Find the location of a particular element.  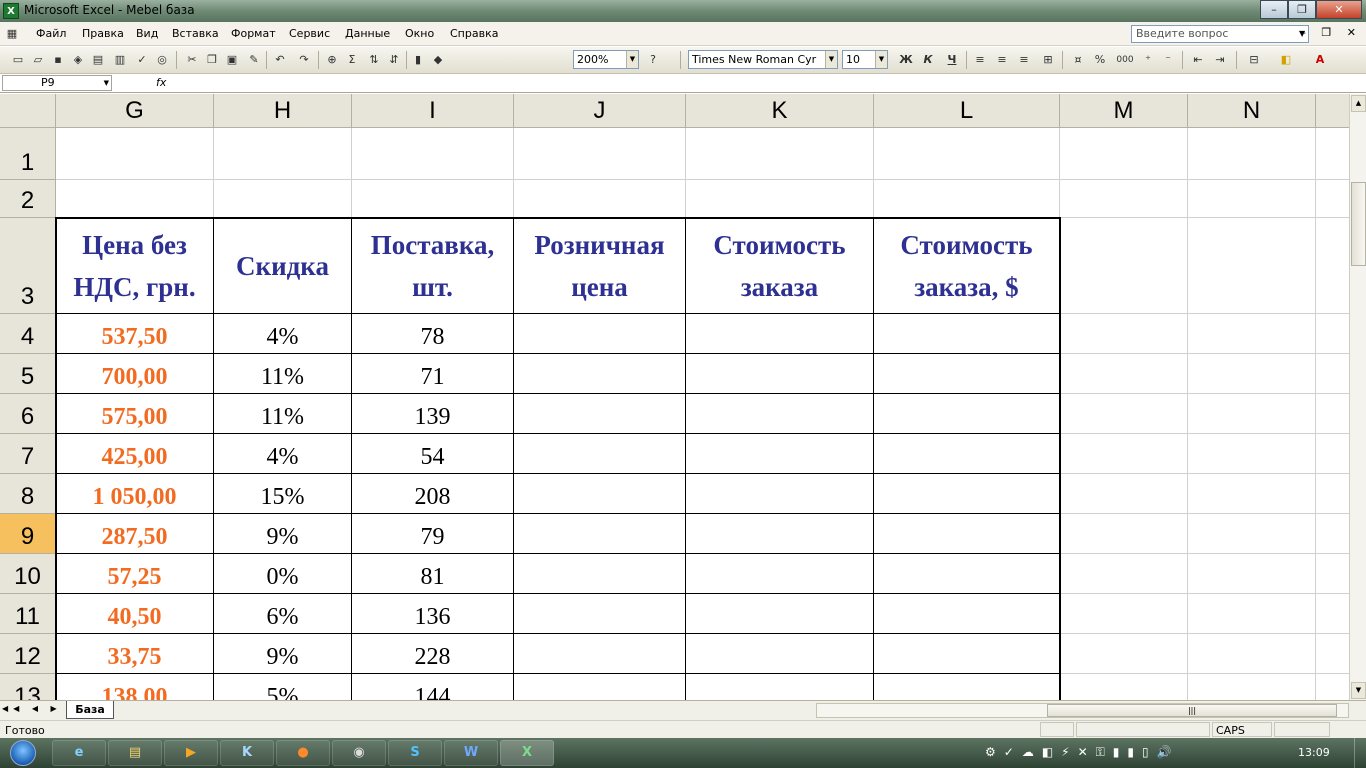

hyperlink-icon: ⊕ is located at coordinates (332, 60).